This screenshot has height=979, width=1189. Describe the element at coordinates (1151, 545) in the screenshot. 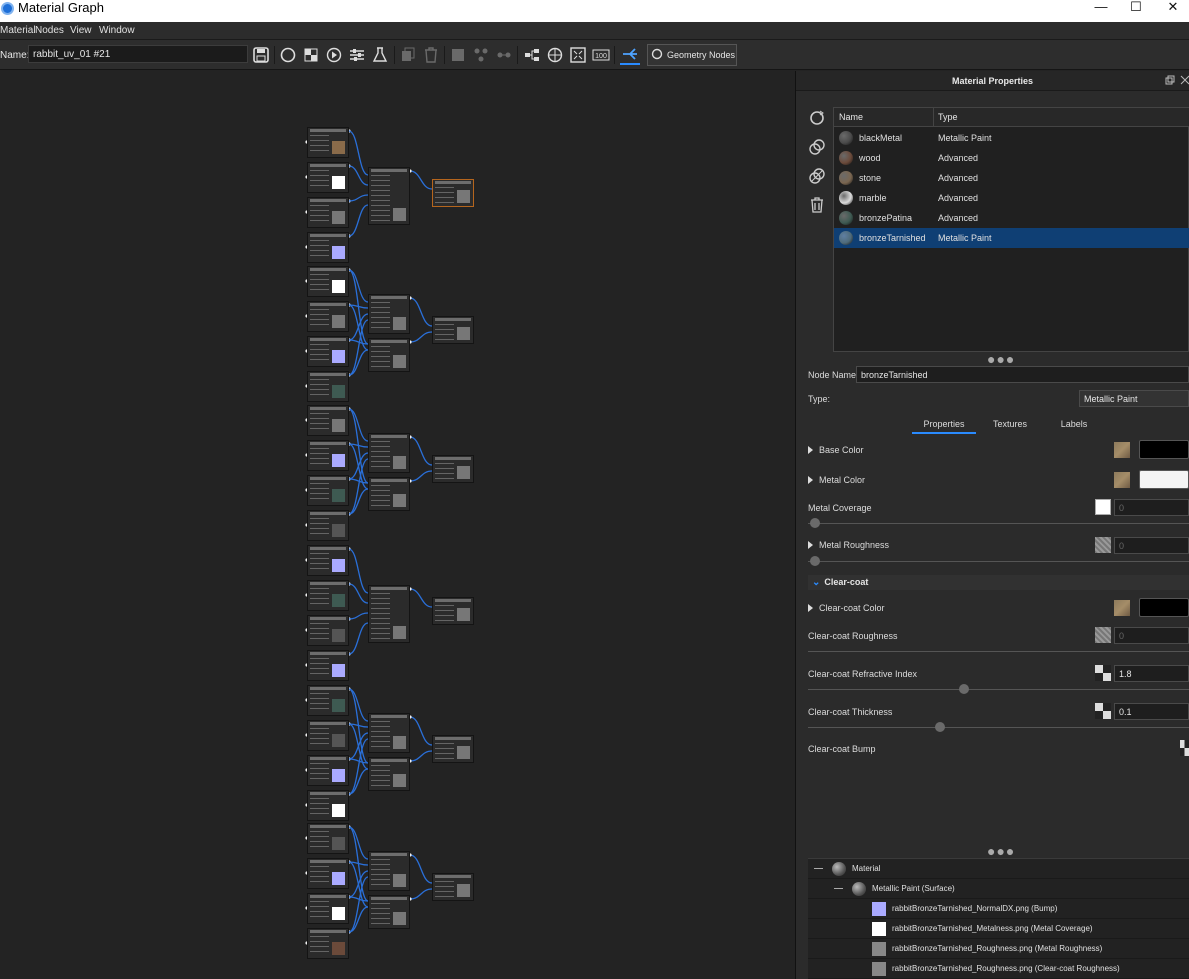

I see `metal-roughness-value: 0` at that location.